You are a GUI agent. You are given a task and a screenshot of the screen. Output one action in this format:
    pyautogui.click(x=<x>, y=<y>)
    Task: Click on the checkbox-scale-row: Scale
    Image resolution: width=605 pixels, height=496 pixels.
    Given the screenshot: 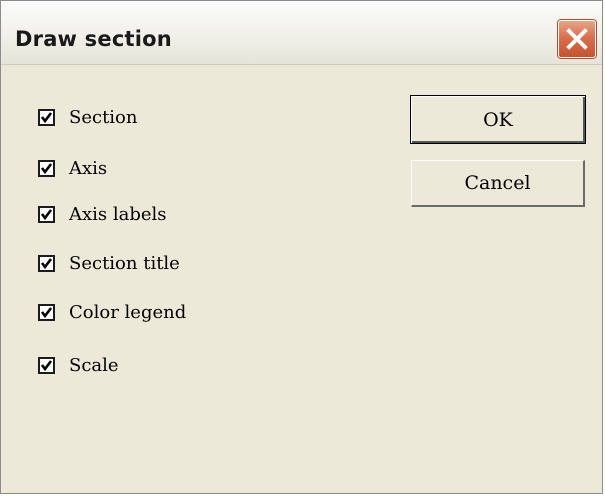 What is the action you would take?
    pyautogui.click(x=78, y=365)
    